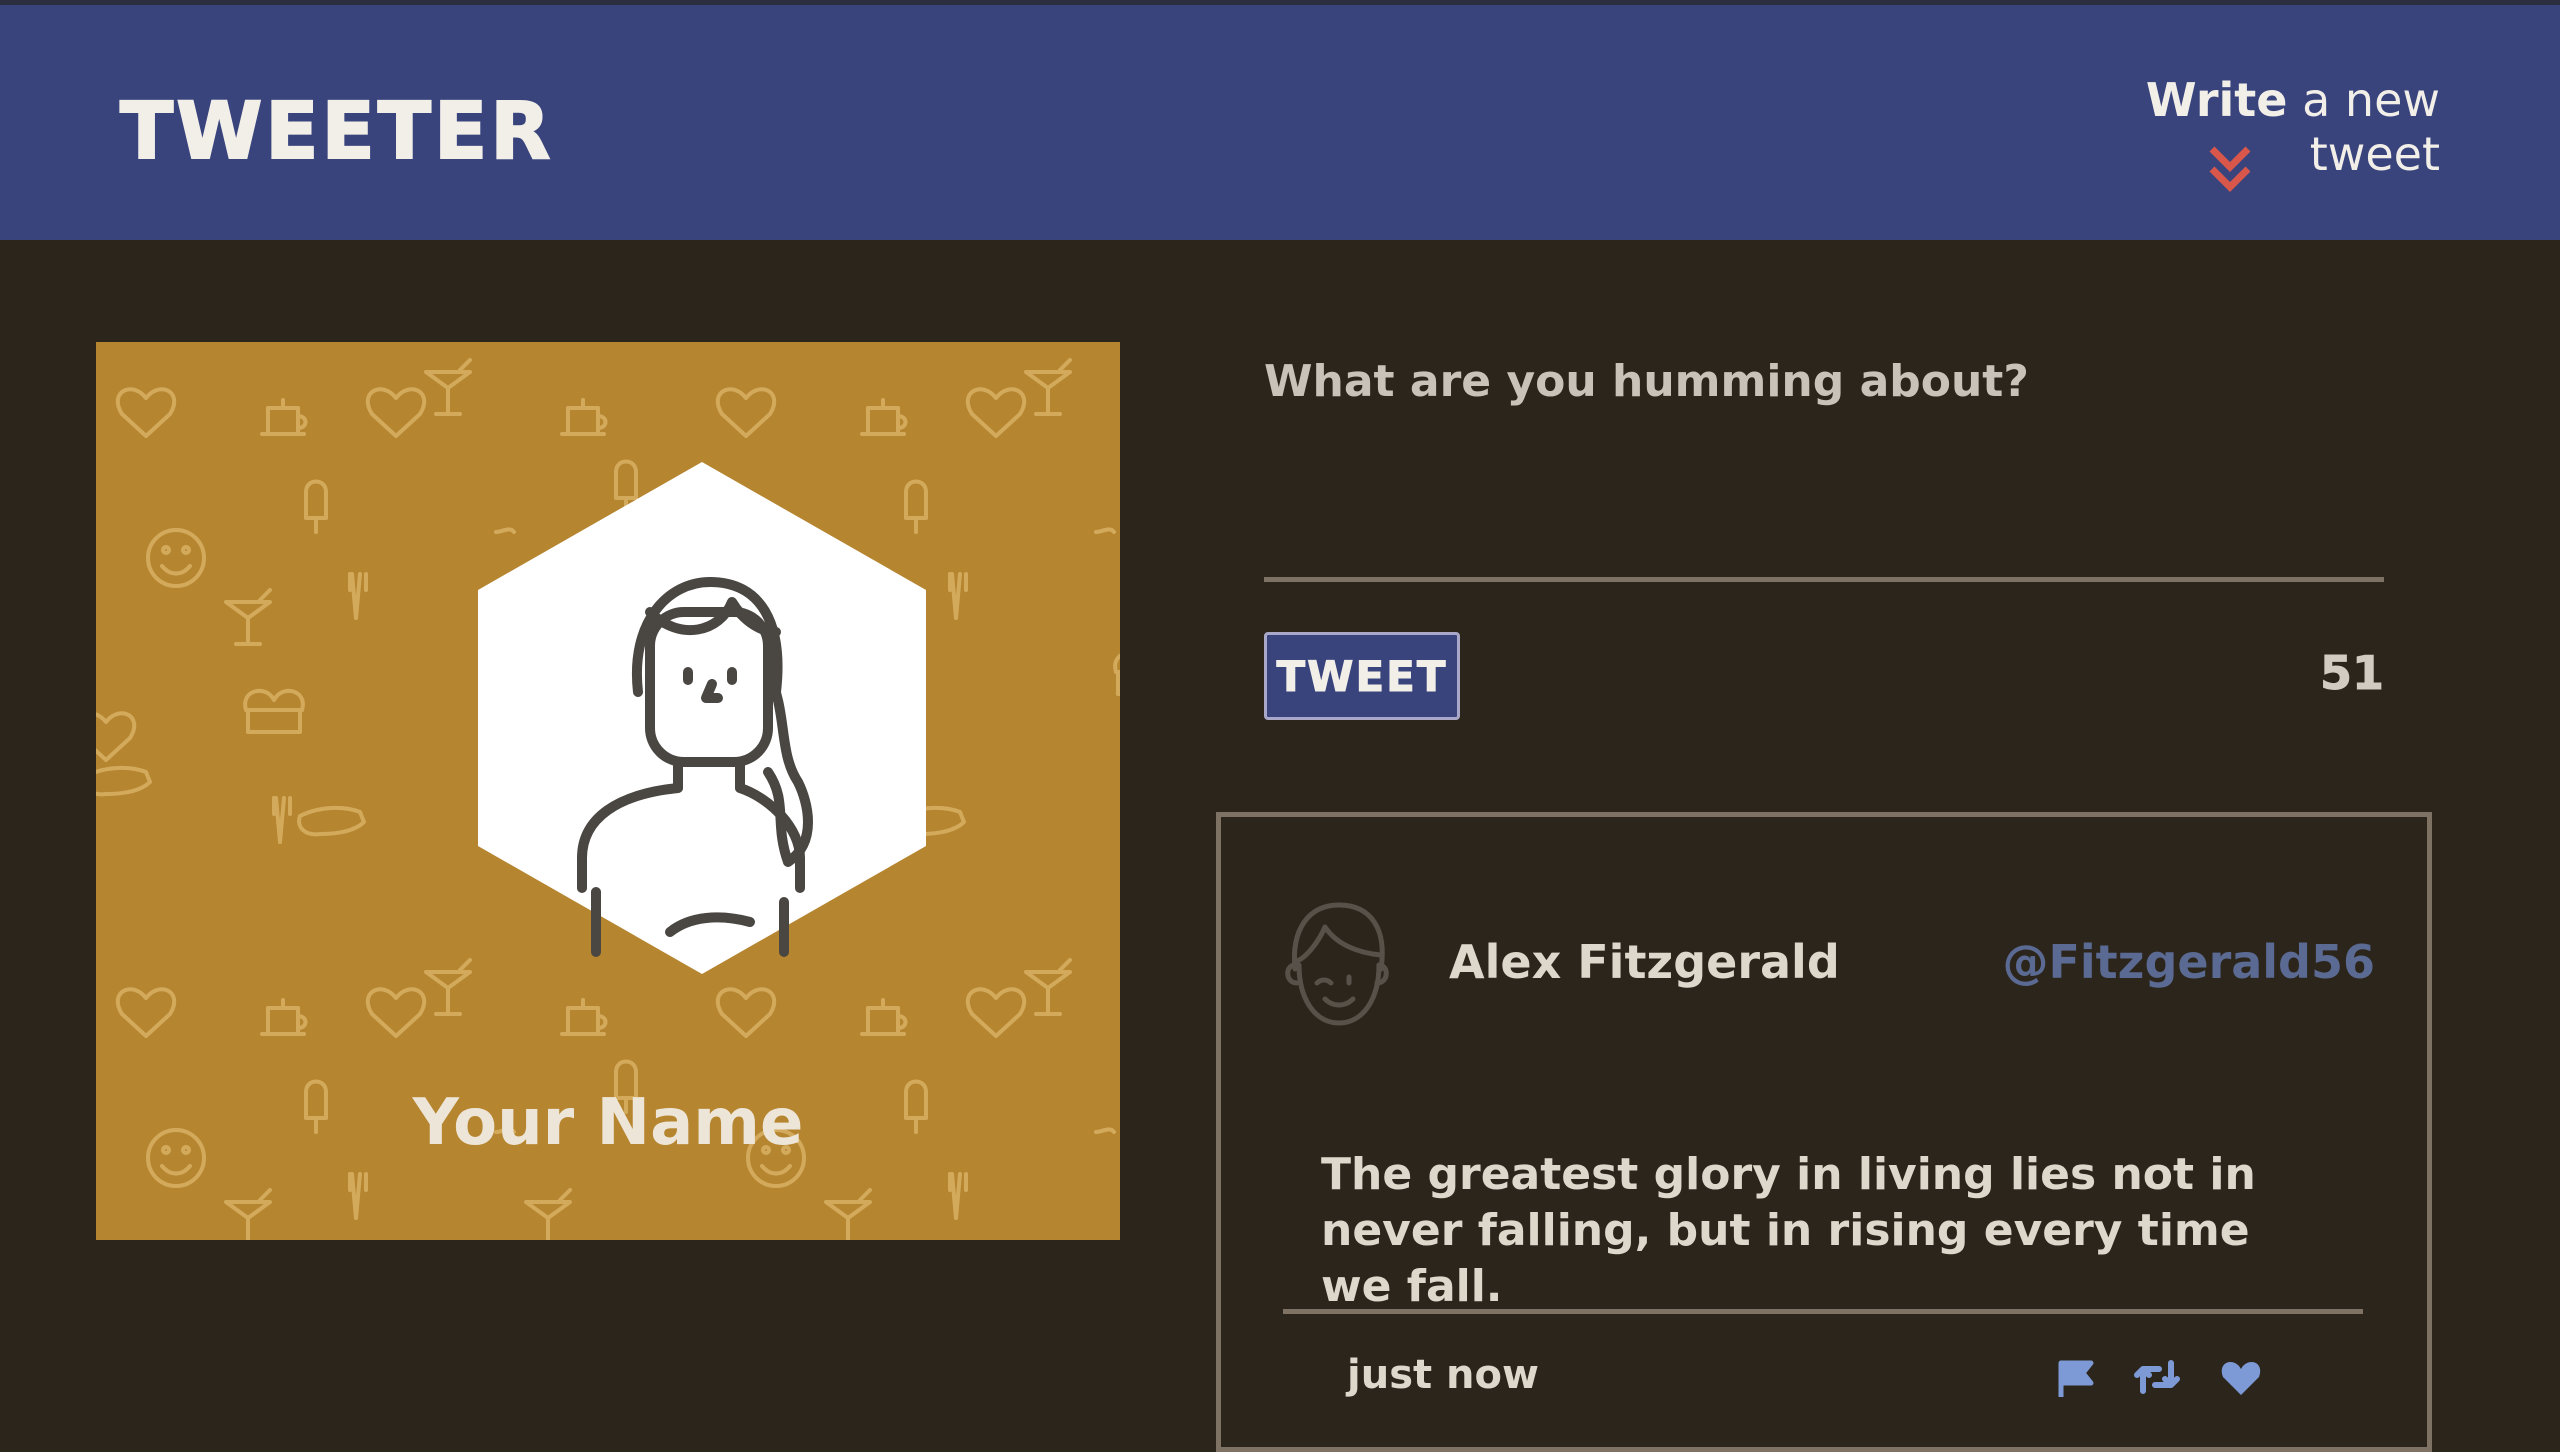 The image size is (2560, 1452). I want to click on double-chevron-down-icon, so click(2230, 169).